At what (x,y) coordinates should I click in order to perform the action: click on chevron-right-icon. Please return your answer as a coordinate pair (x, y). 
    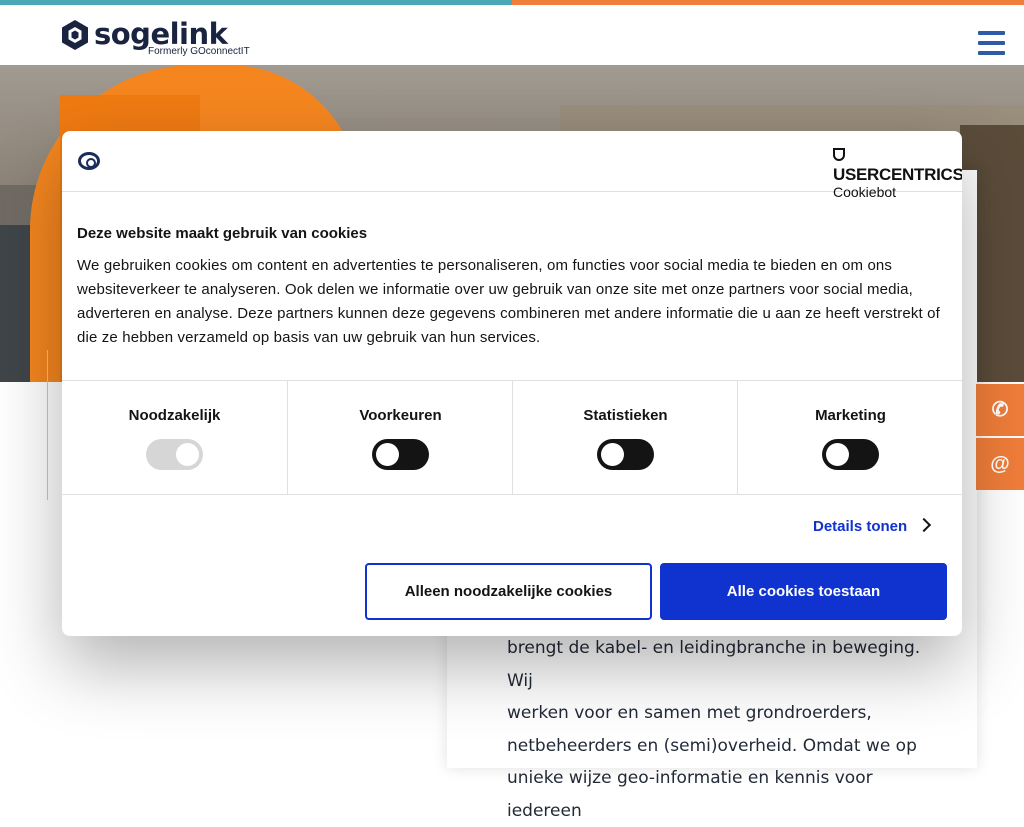
    Looking at the image, I should click on (924, 525).